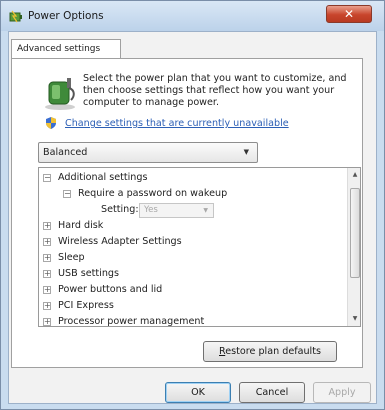  What do you see at coordinates (86, 305) in the screenshot?
I see `tree-item-label: PCI Express` at bounding box center [86, 305].